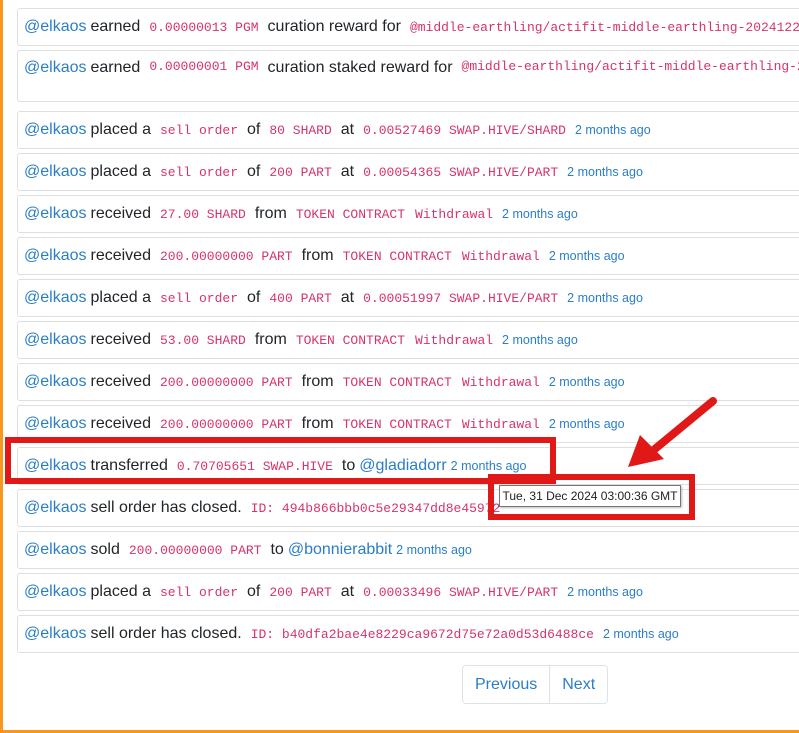 Image resolution: width=799 pixels, height=733 pixels. I want to click on row-code: 27.00 SHARD, so click(202, 214).